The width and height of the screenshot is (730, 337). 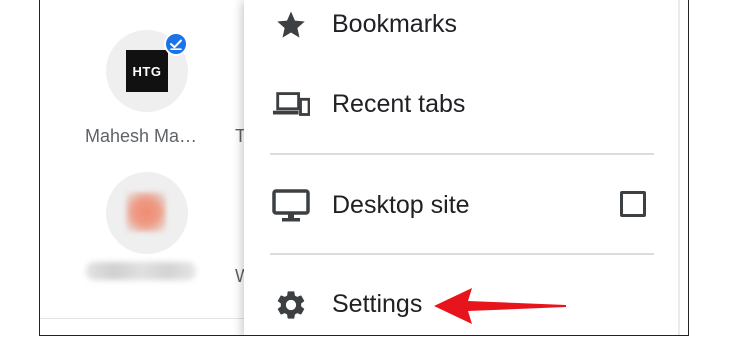 I want to click on devices-icon, so click(x=291, y=105).